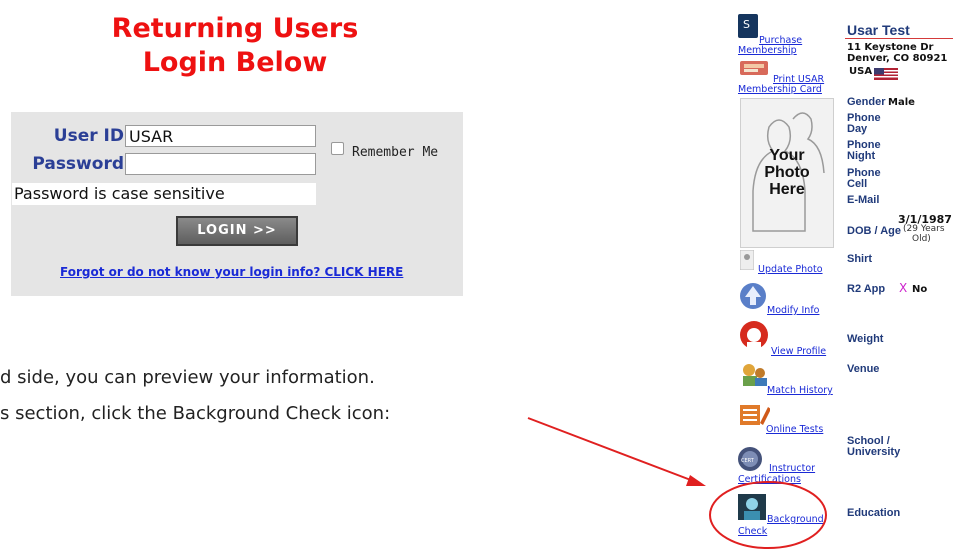  I want to click on membership-card-icon, so click(755, 70).